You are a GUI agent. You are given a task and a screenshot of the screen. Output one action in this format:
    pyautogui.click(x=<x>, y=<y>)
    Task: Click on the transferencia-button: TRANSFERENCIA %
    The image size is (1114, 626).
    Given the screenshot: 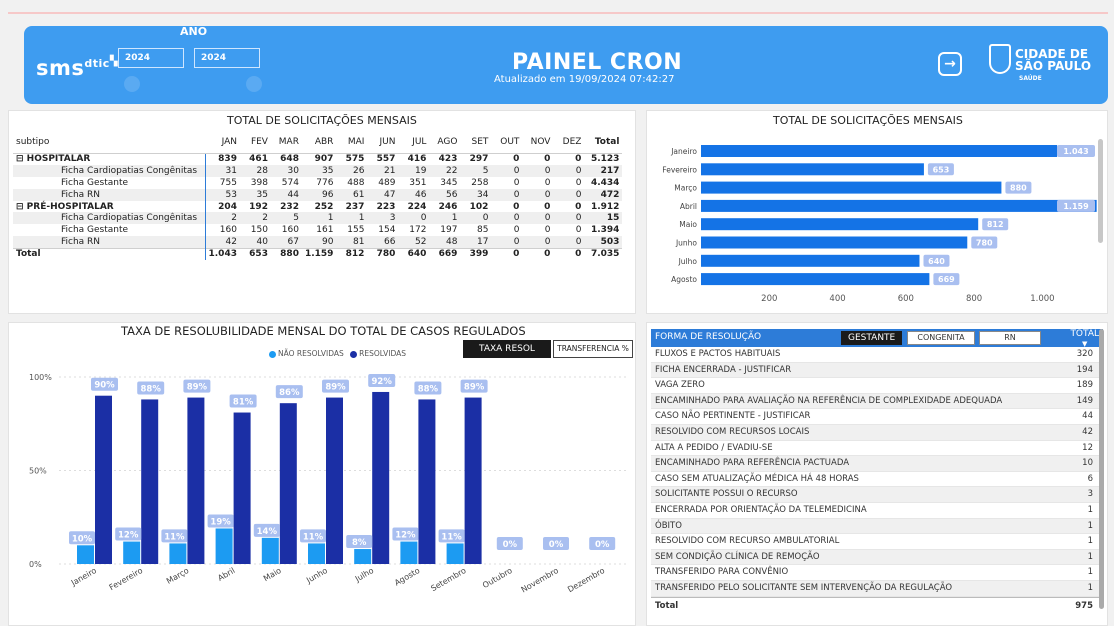 What is the action you would take?
    pyautogui.click(x=593, y=349)
    